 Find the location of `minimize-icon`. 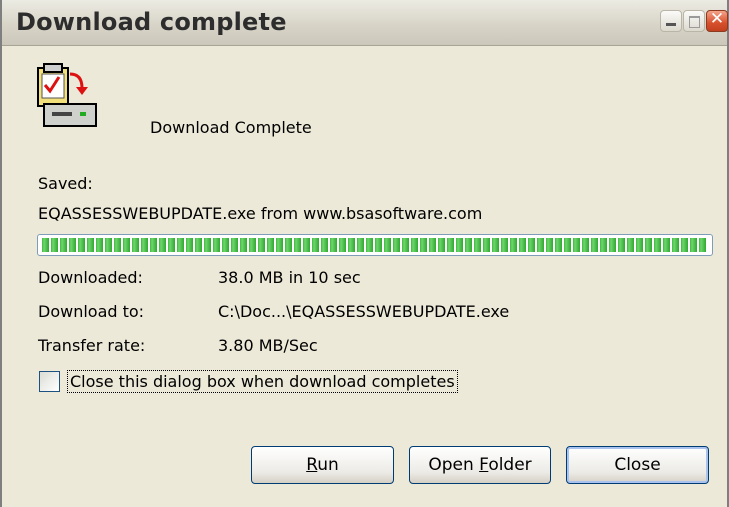

minimize-icon is located at coordinates (671, 21).